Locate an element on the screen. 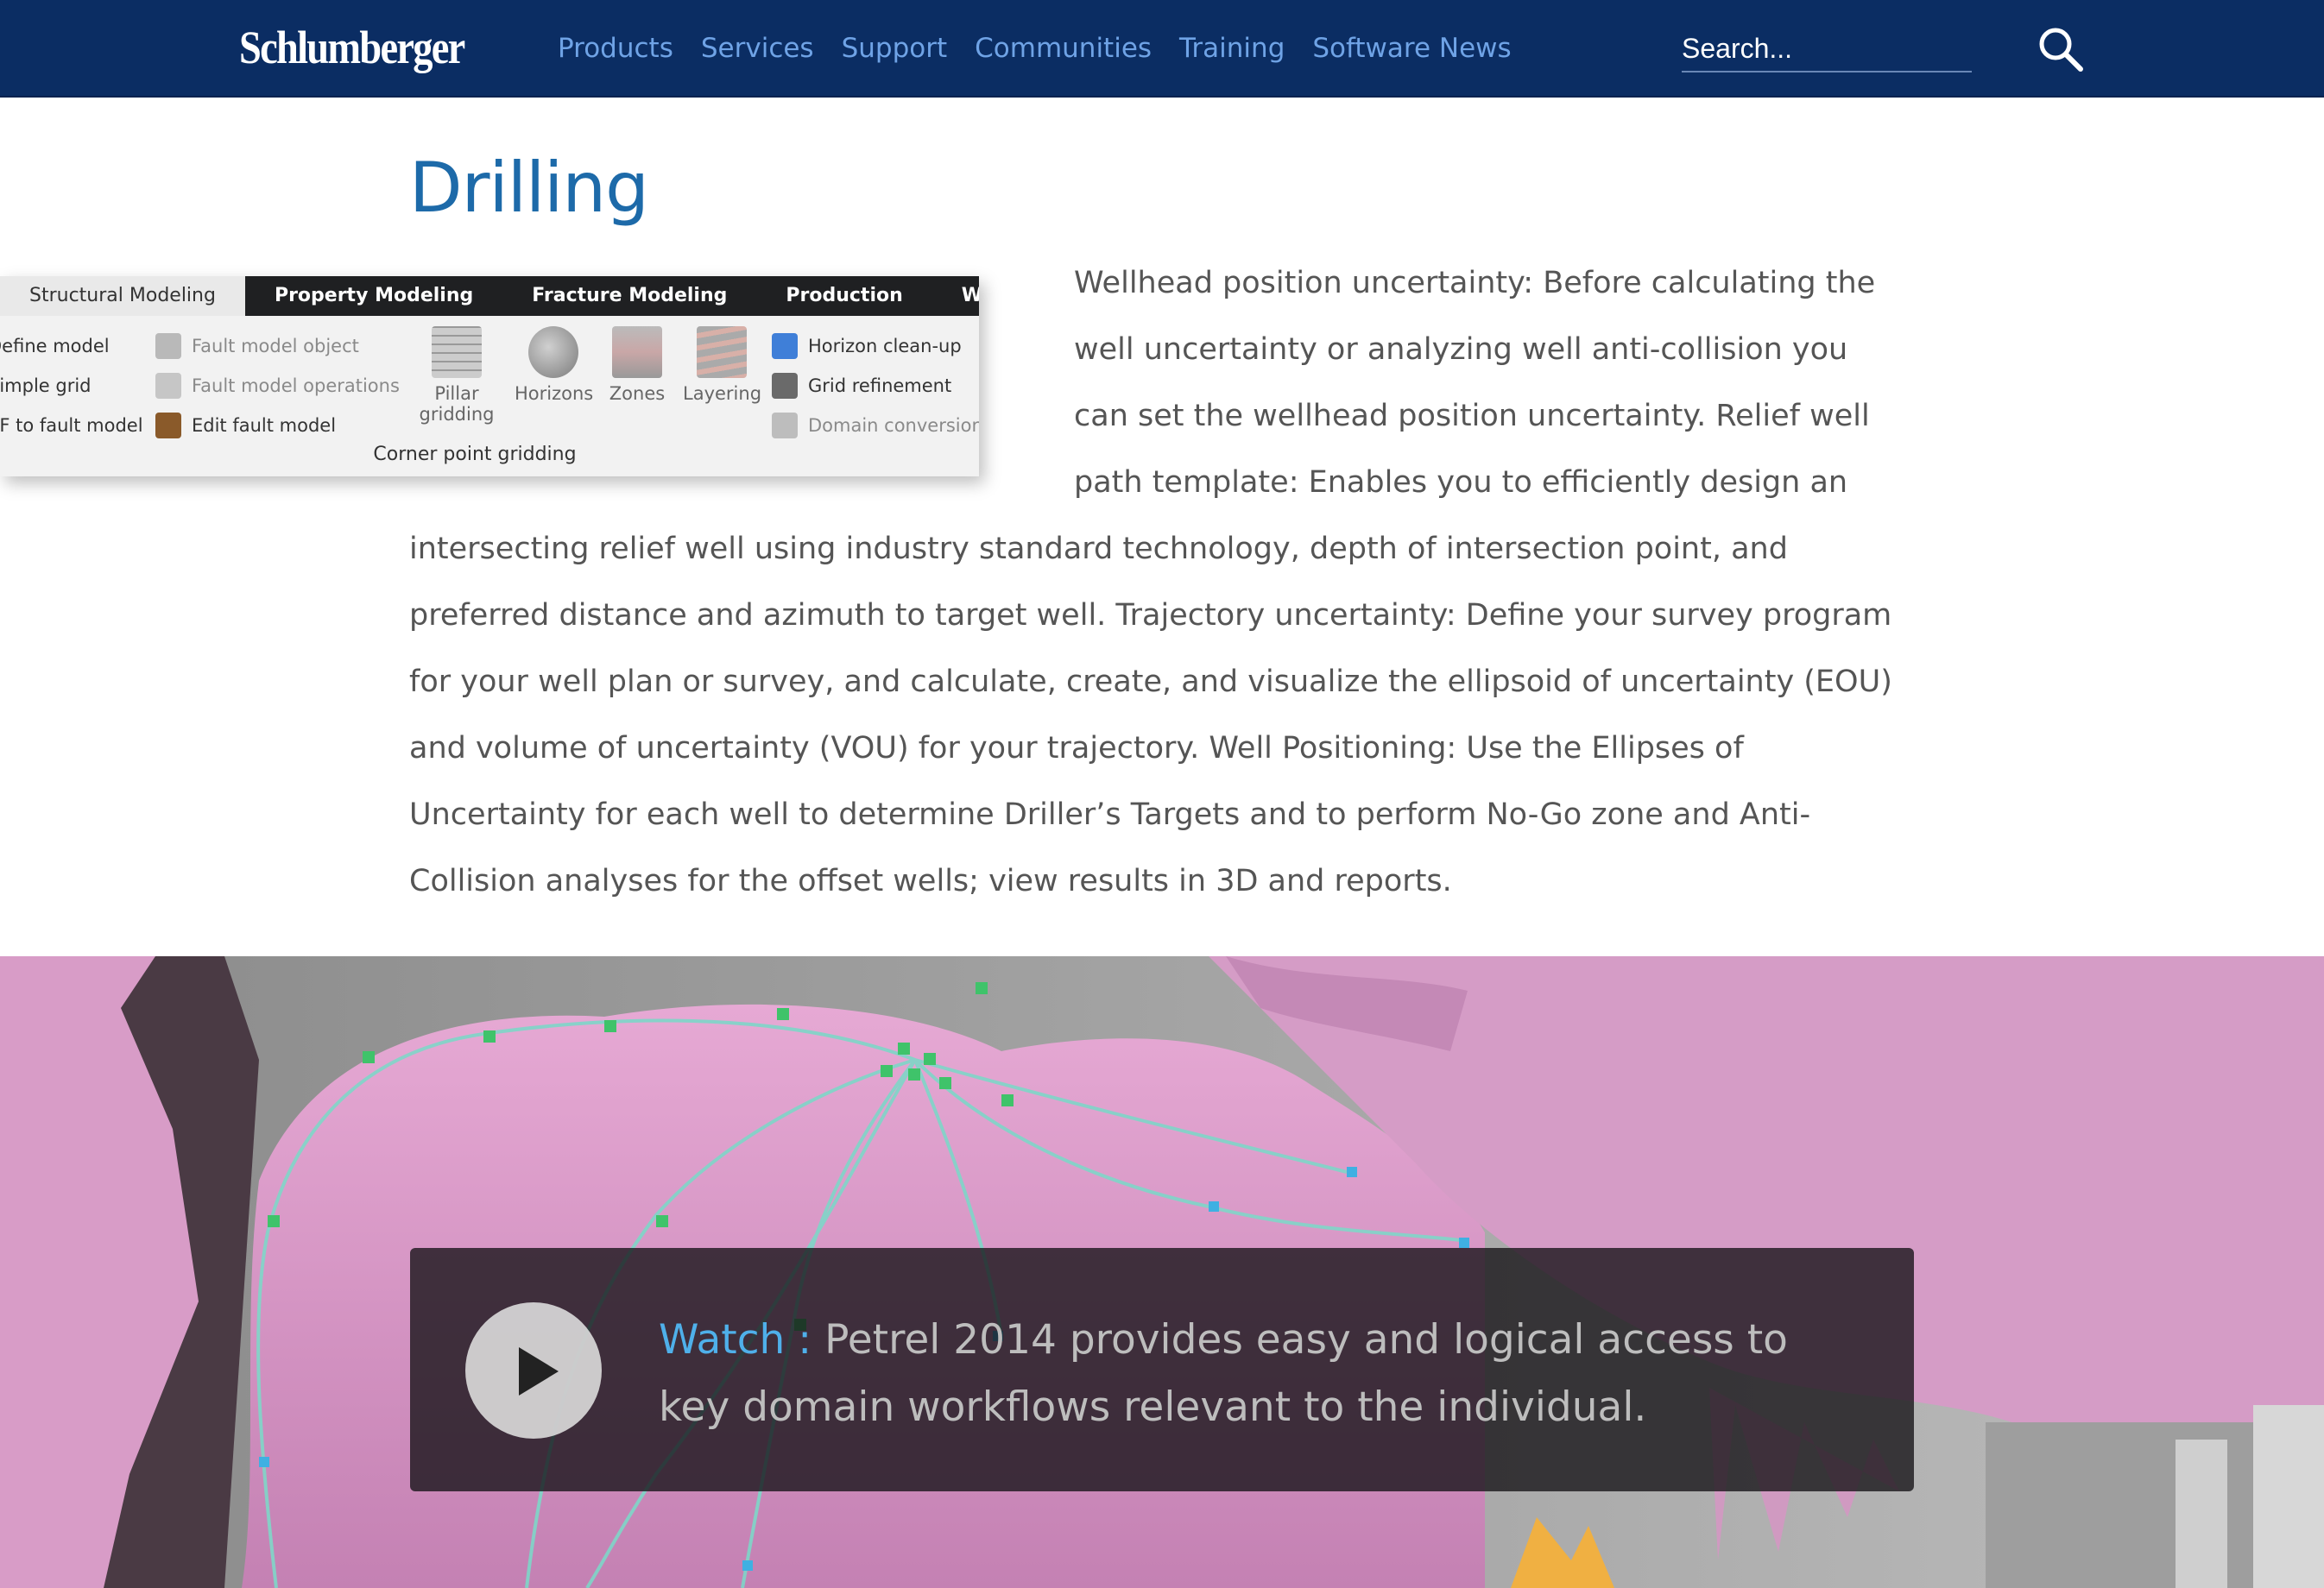 The width and height of the screenshot is (2324, 1588). nav-services: Services is located at coordinates (757, 48).